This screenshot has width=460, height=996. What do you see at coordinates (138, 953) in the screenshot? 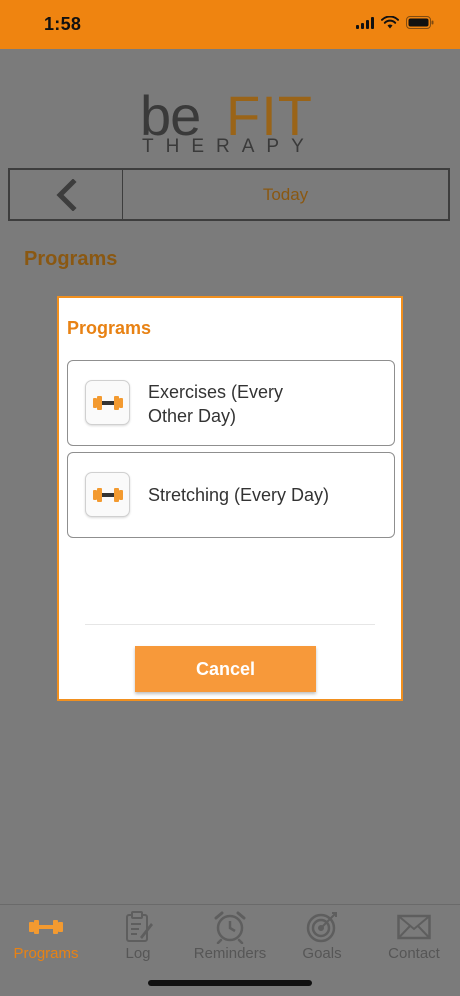
I see `tab-label: Log` at bounding box center [138, 953].